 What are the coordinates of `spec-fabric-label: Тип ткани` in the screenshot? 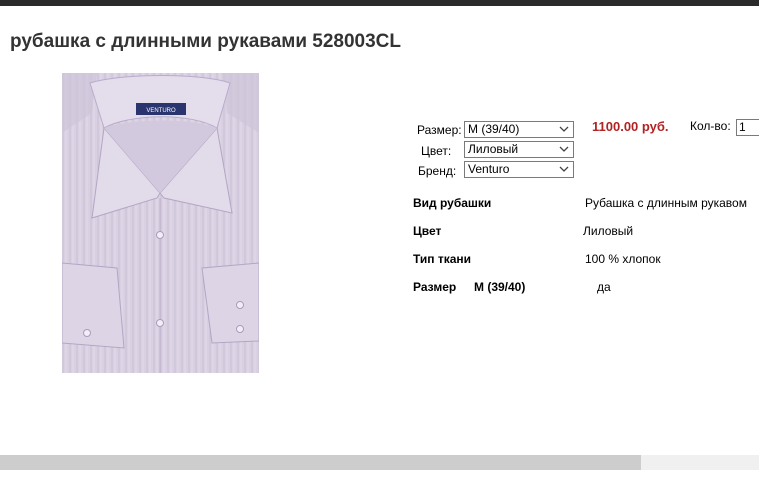 It's located at (442, 259).